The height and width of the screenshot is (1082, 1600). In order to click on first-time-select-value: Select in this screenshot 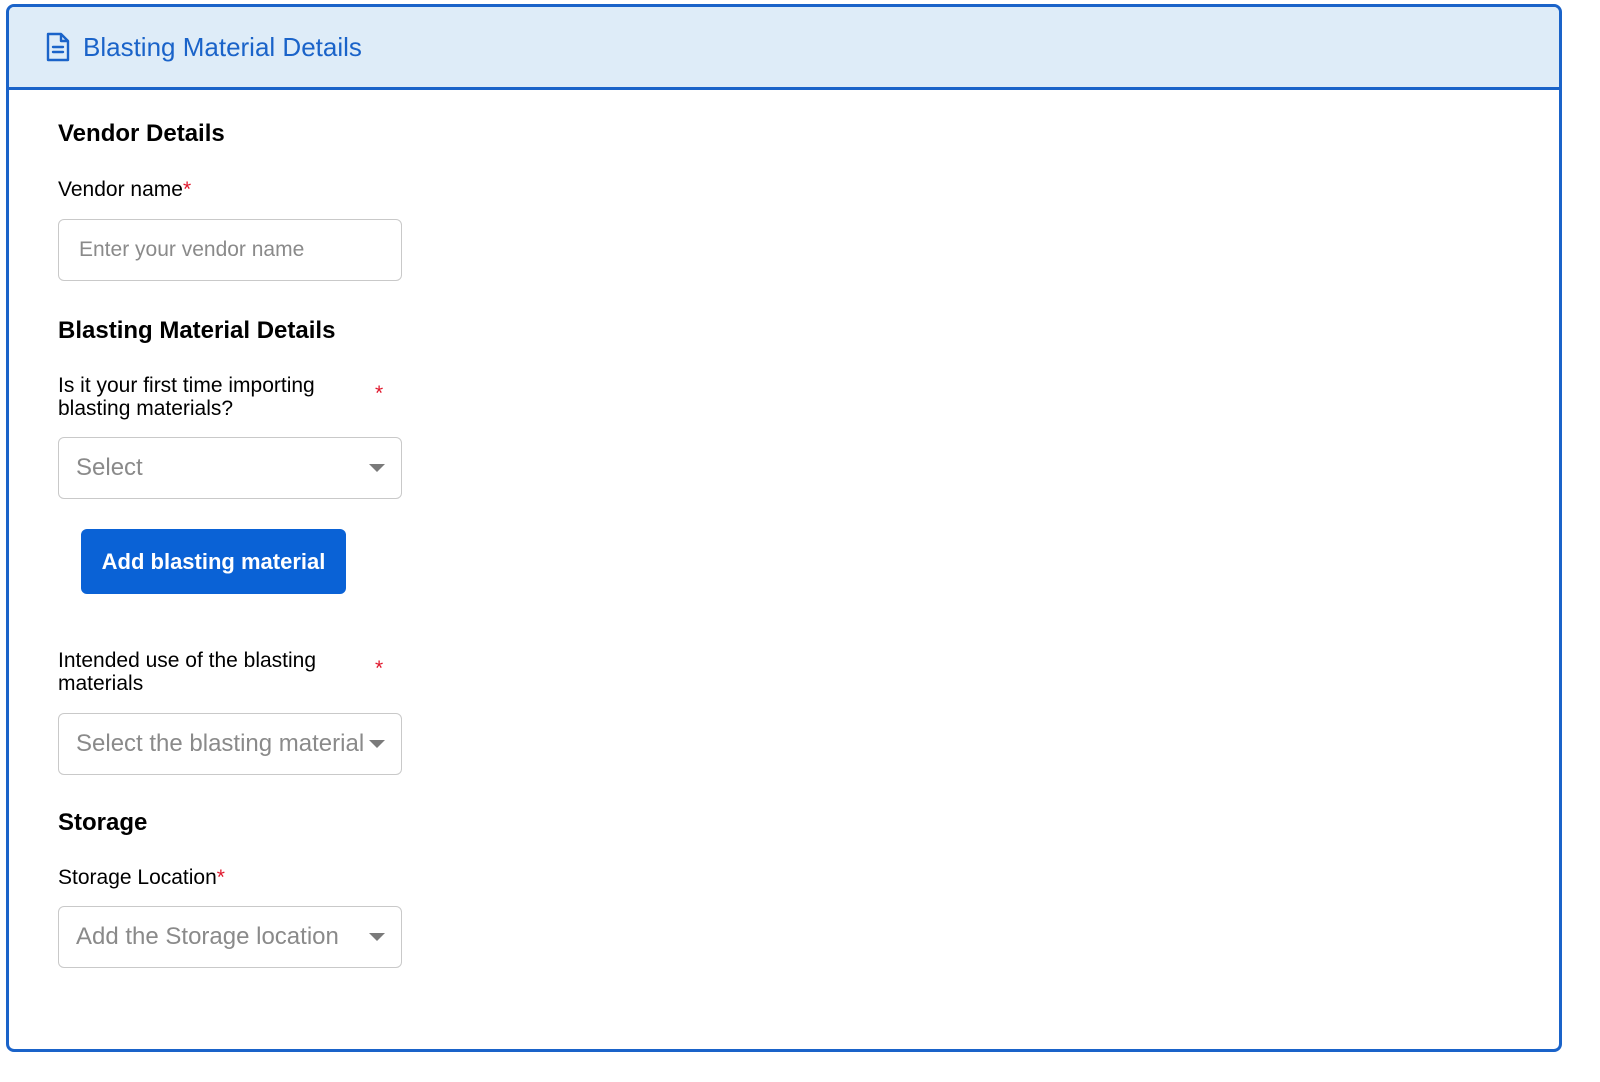, I will do `click(109, 467)`.